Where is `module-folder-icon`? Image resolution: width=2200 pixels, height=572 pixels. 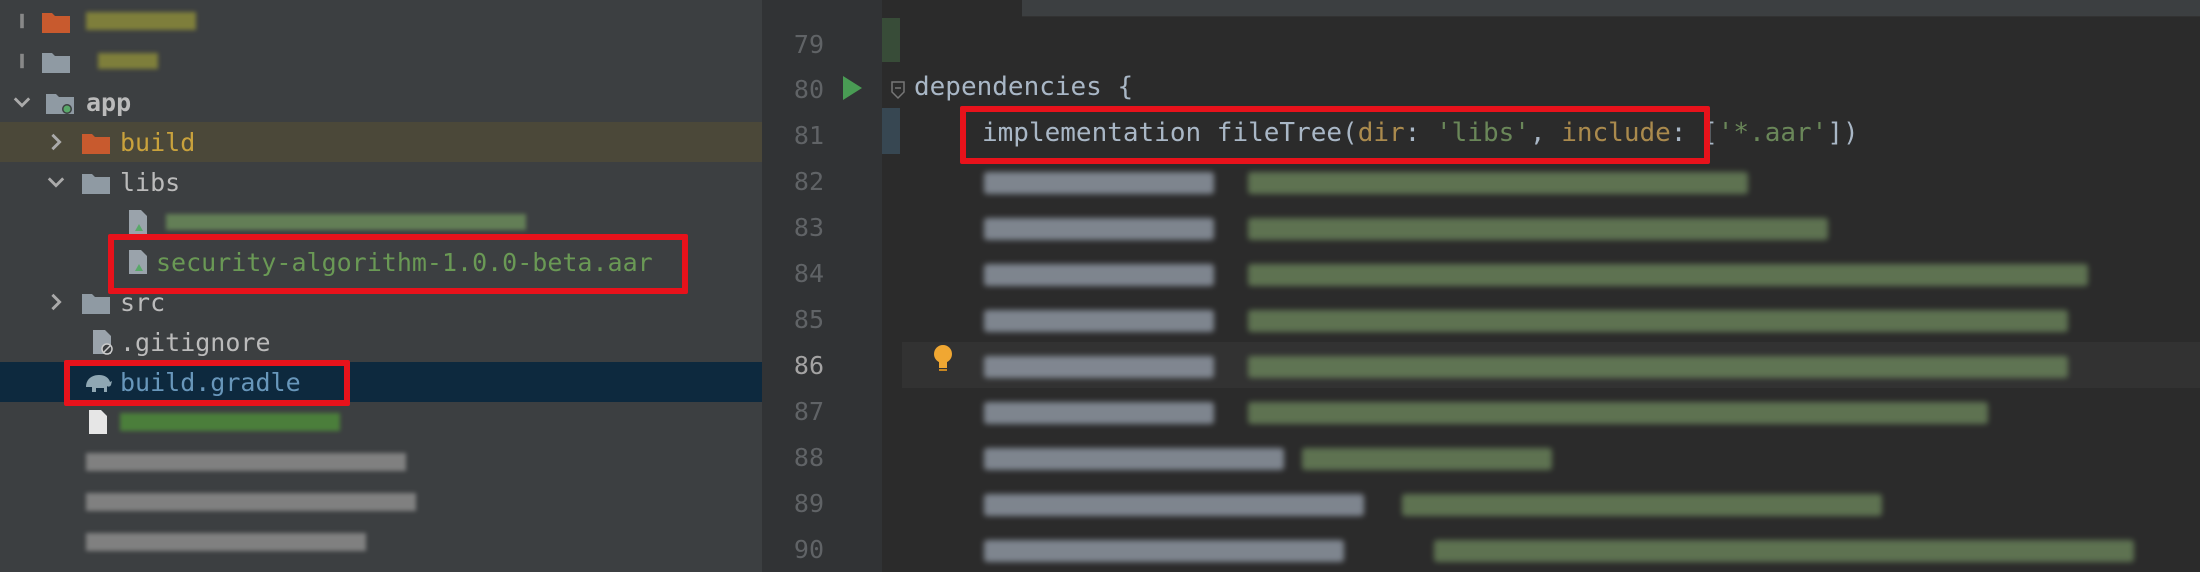
module-folder-icon is located at coordinates (60, 102).